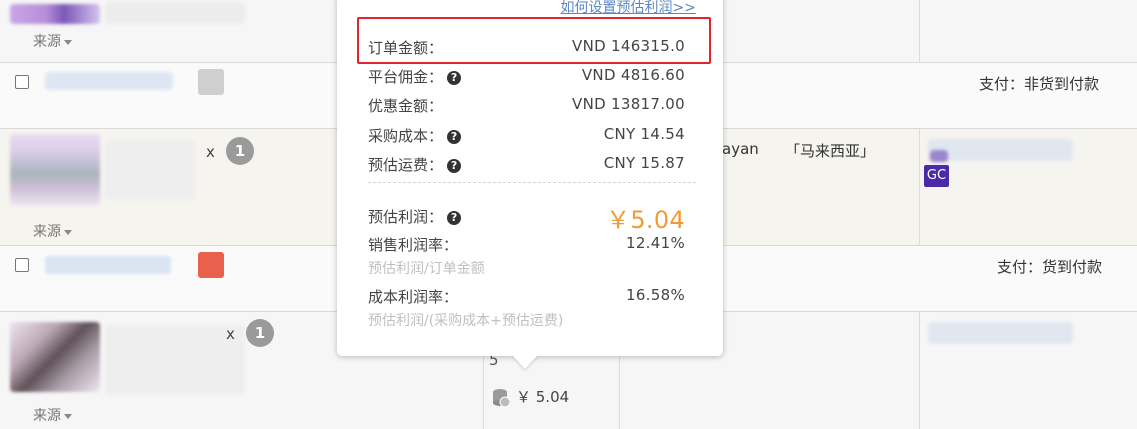 The width and height of the screenshot is (1137, 429). I want to click on order-amount-value: VND 146315.0, so click(628, 46).